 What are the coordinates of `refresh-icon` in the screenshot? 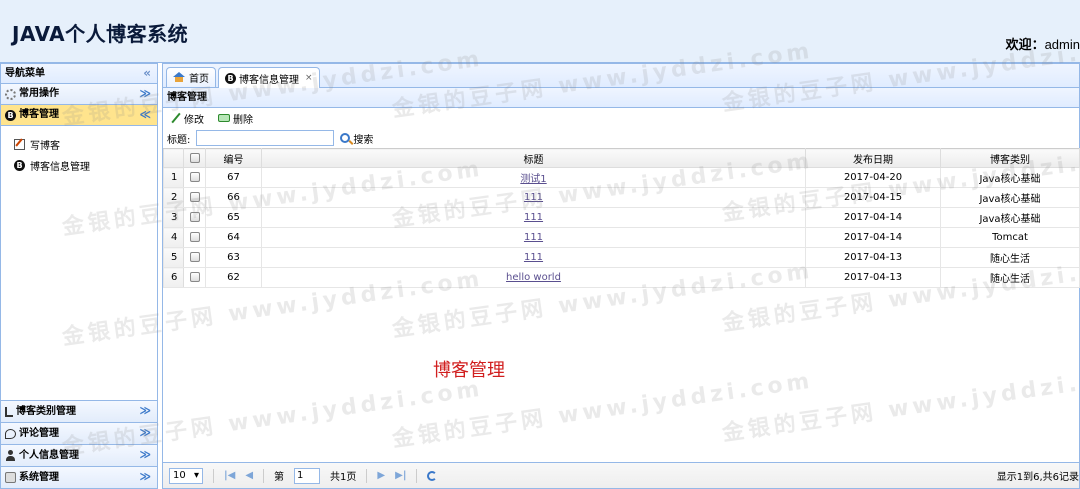 It's located at (432, 475).